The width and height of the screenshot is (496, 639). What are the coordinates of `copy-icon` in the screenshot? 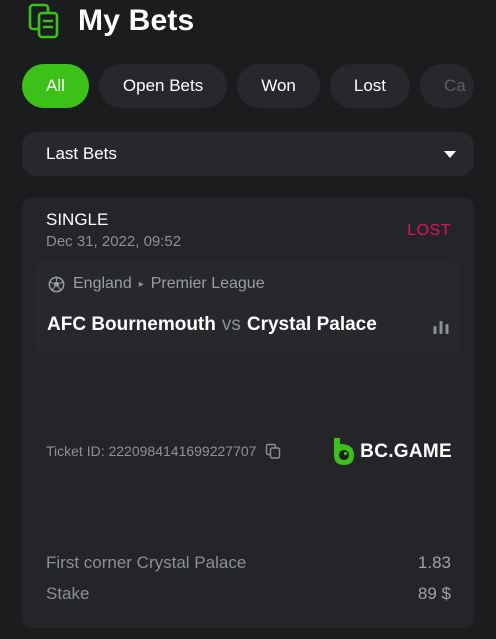 It's located at (273, 451).